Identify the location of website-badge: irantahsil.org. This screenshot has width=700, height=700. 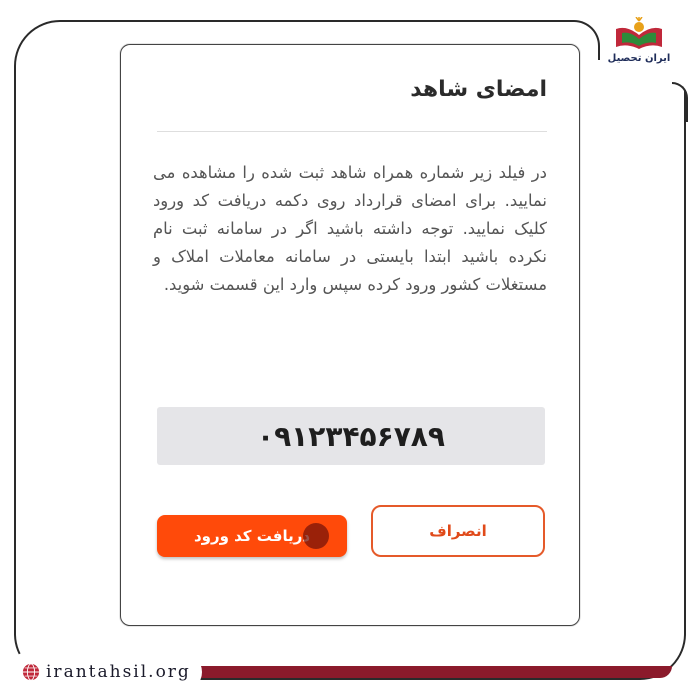
(105, 672).